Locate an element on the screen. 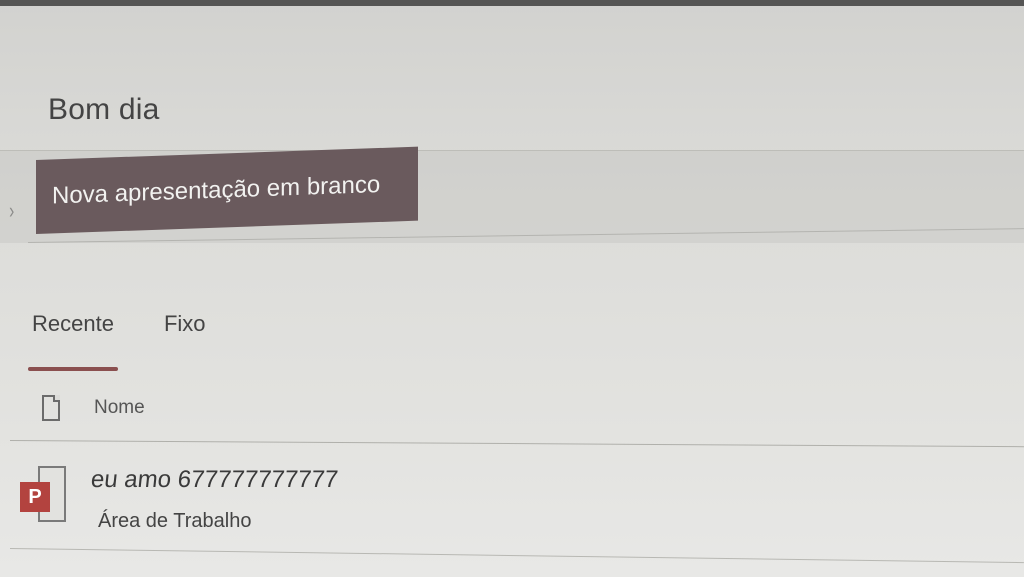 This screenshot has width=1024, height=577. greeting-title: Bom dia is located at coordinates (104, 109).